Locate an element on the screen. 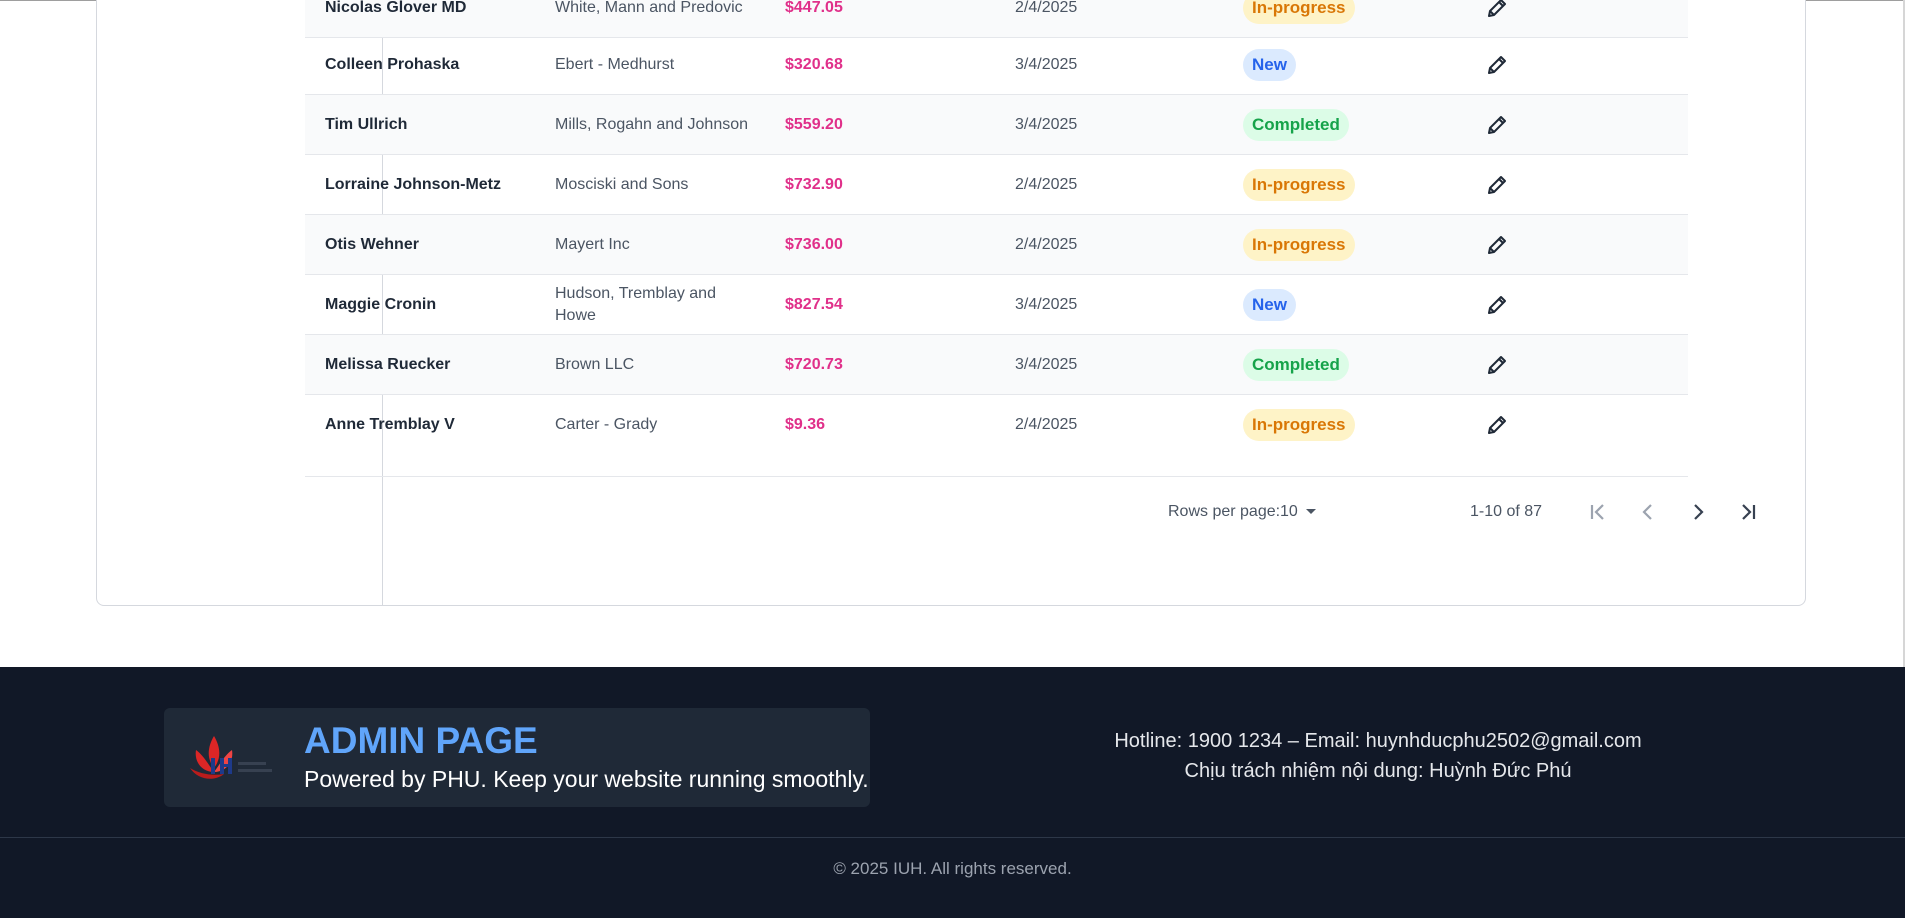 This screenshot has width=1905, height=918. customer-name: Tim Ullrich is located at coordinates (366, 124).